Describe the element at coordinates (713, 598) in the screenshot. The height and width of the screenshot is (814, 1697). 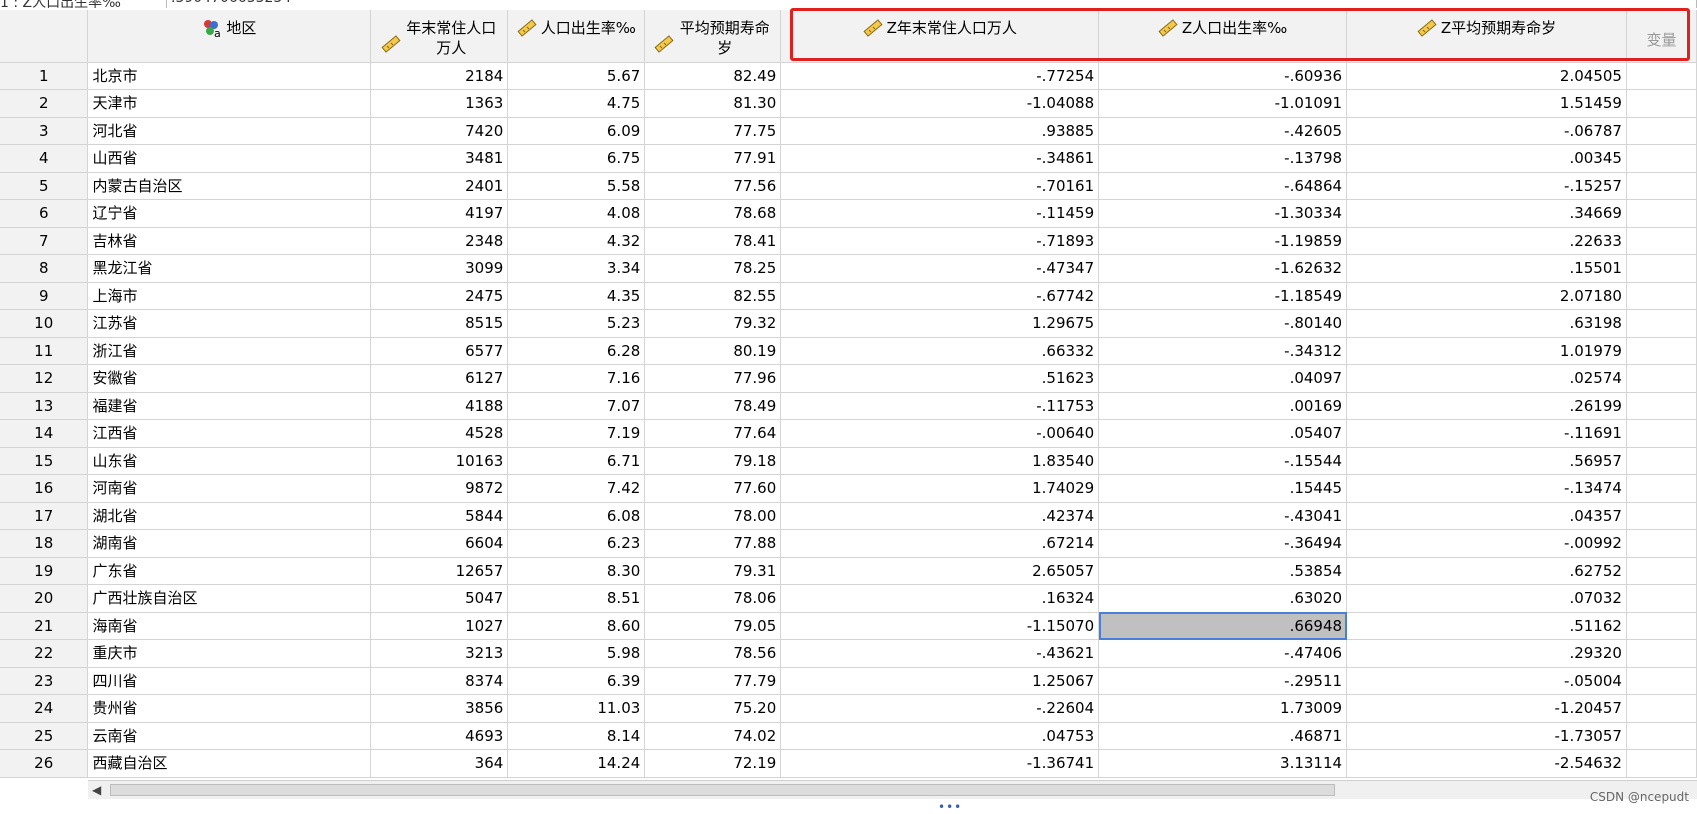
I see `cell-life: 78.06` at that location.